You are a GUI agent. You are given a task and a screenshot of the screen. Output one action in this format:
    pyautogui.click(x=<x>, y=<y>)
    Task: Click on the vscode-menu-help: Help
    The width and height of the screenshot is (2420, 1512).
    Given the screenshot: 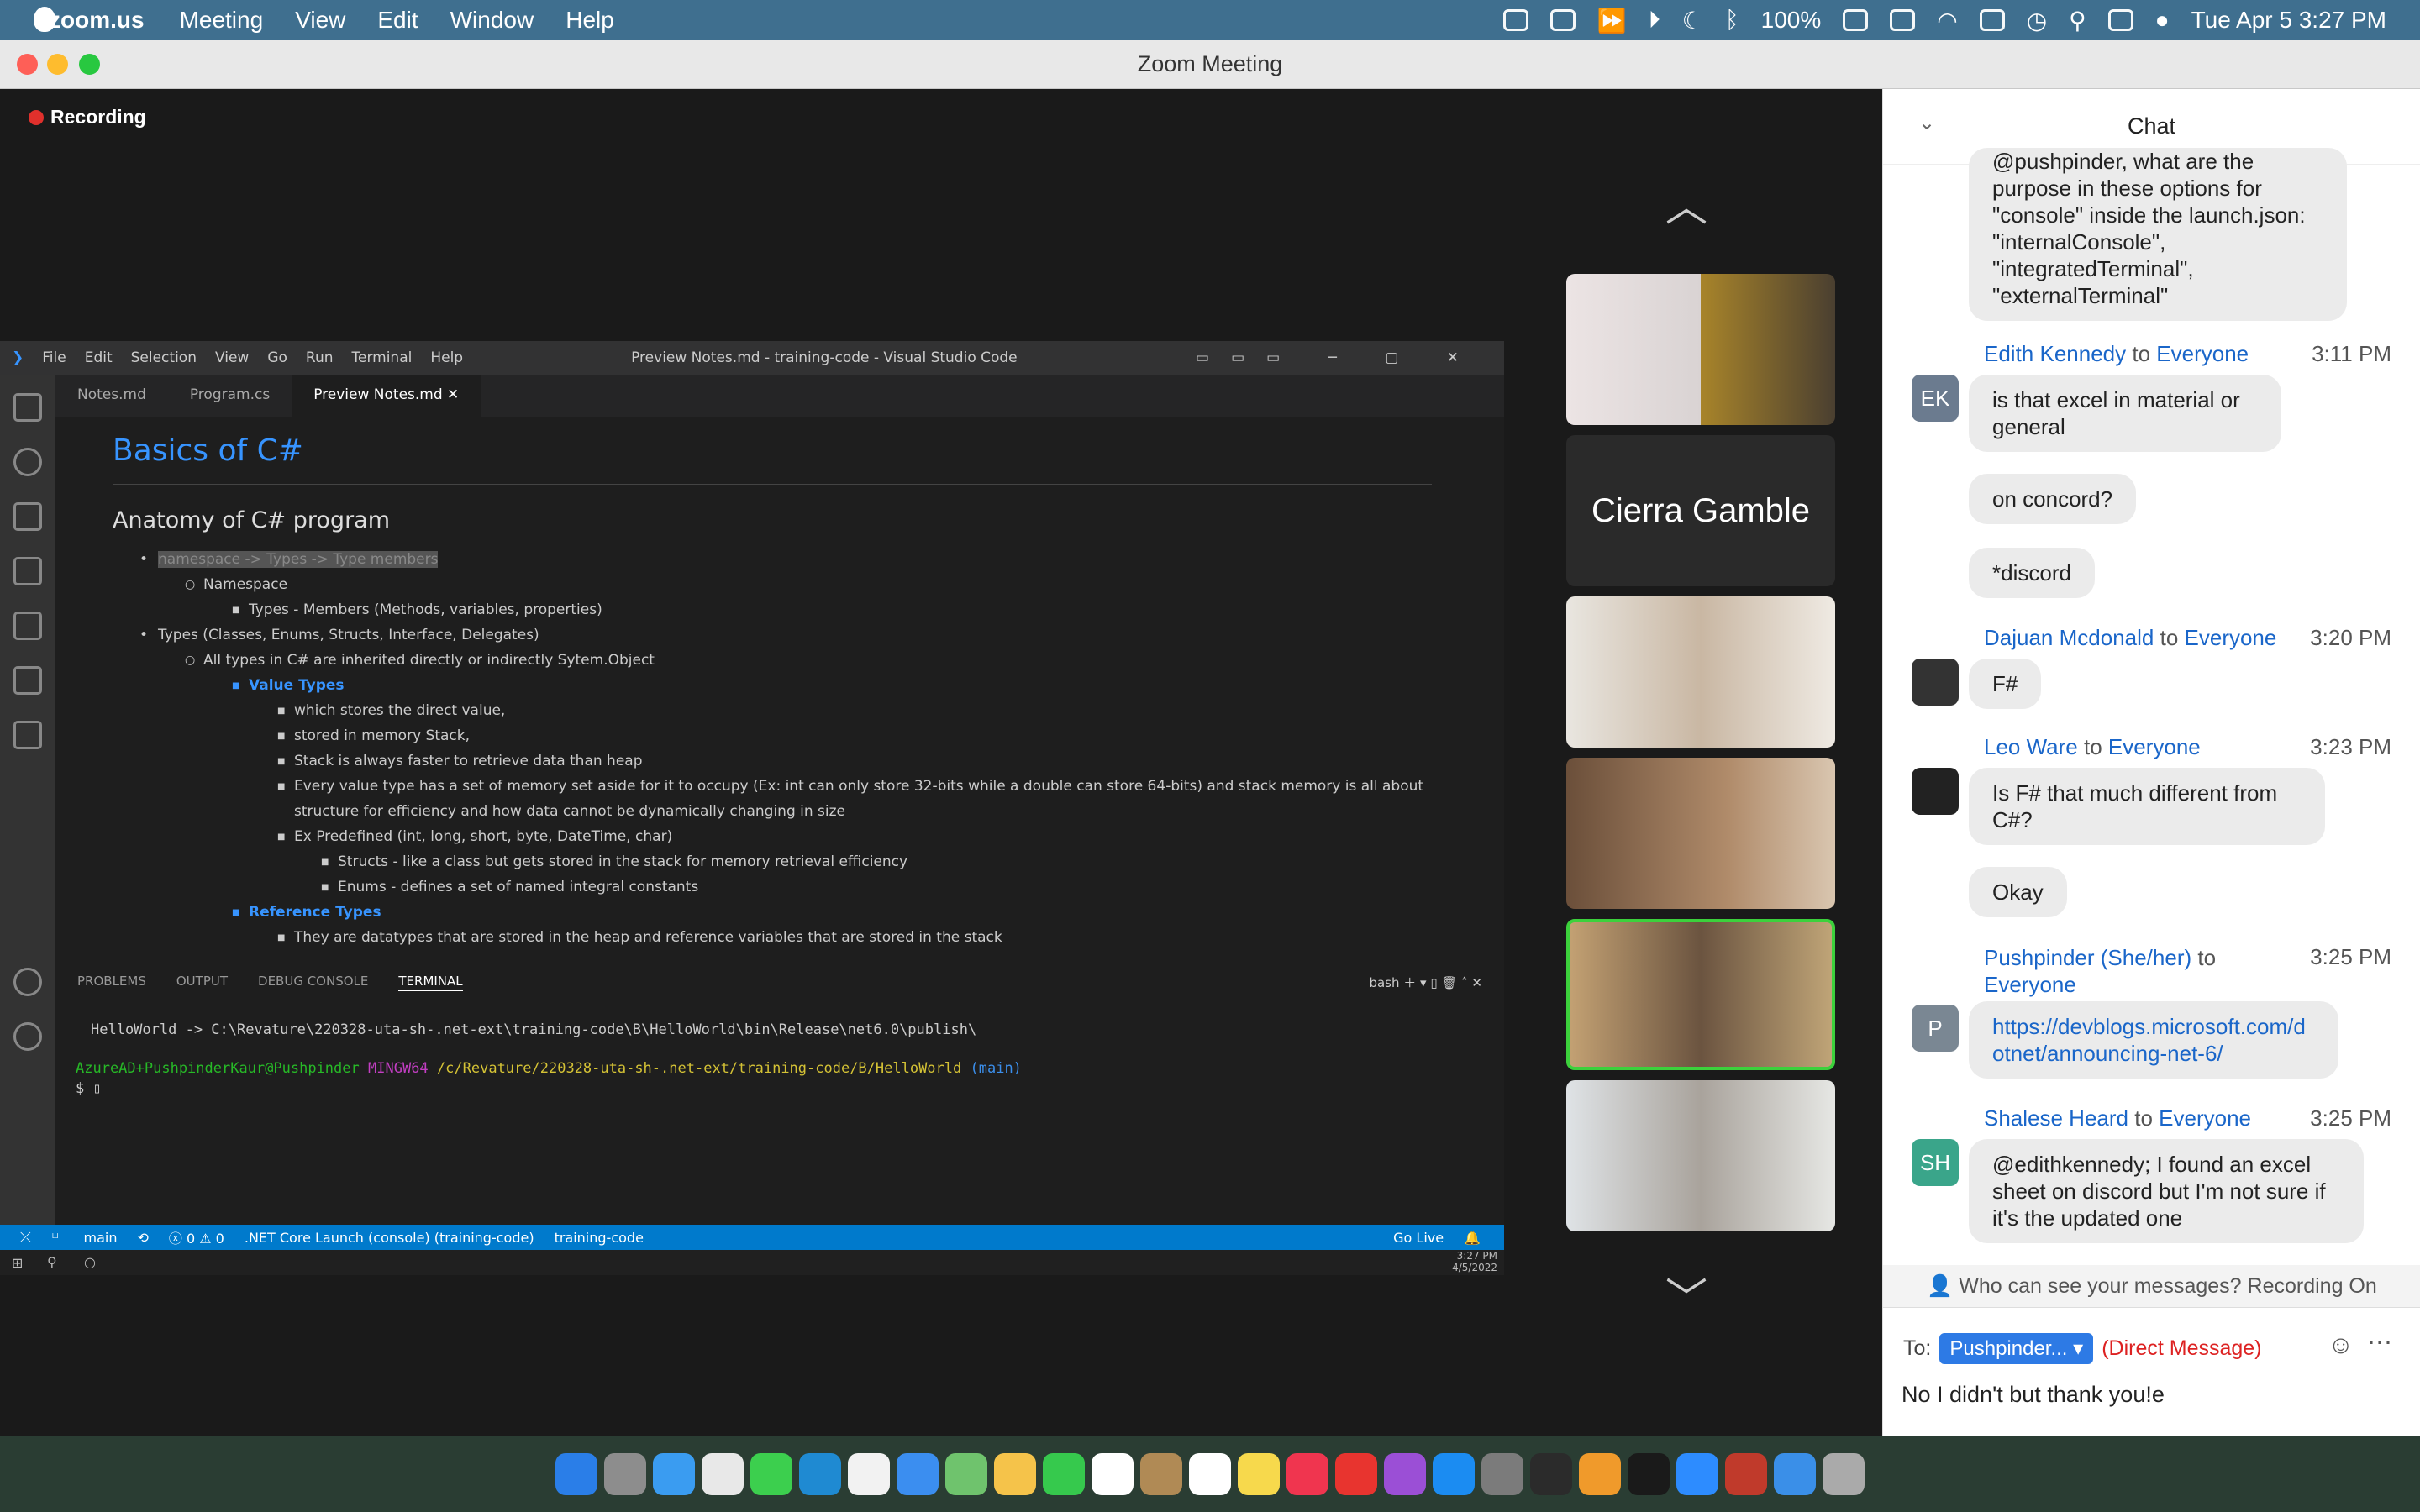 What is the action you would take?
    pyautogui.click(x=447, y=357)
    